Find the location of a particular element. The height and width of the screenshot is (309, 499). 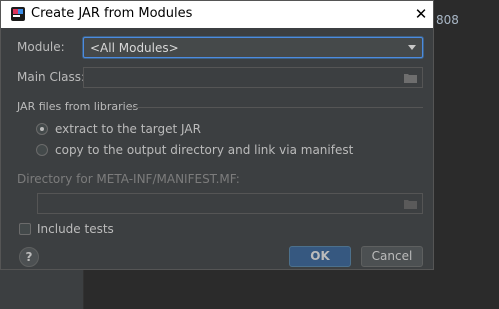

include-tests-checkbox is located at coordinates (25, 229).